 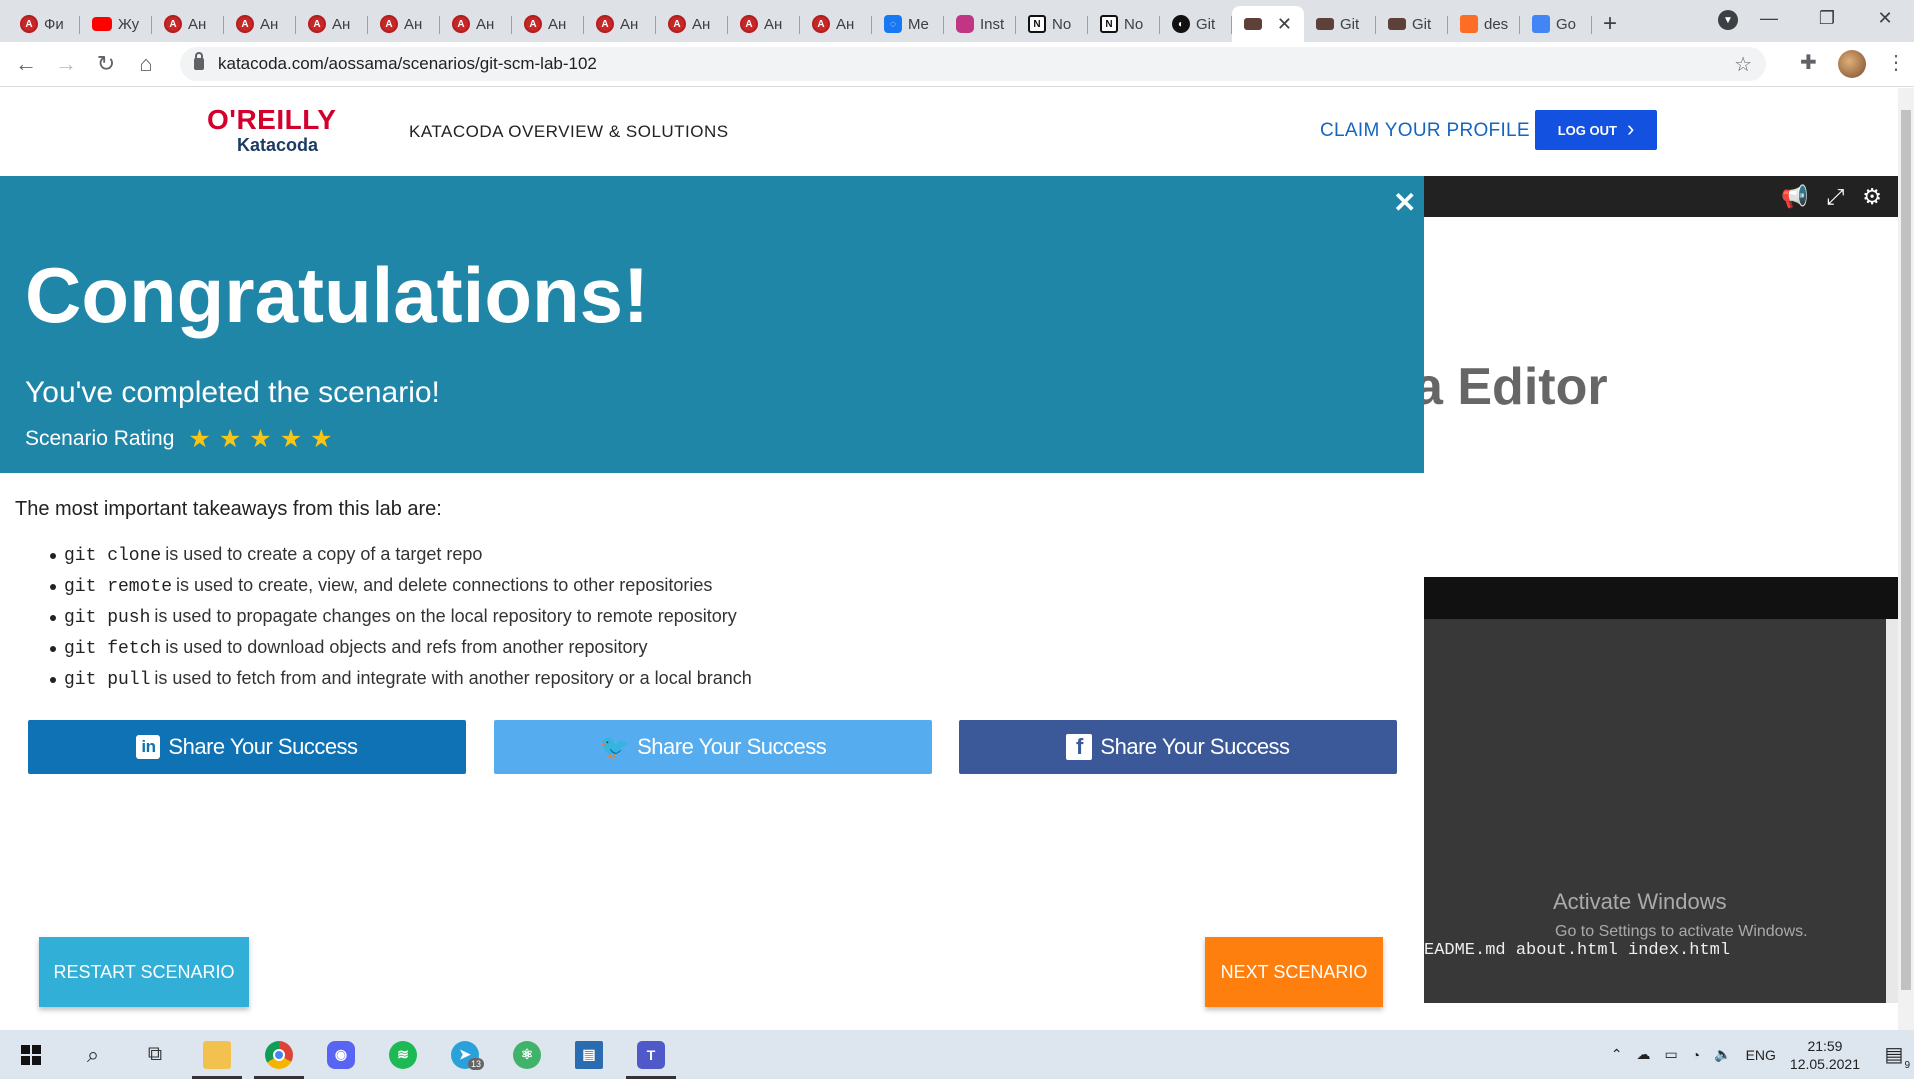 What do you see at coordinates (1284, 24) in the screenshot?
I see `tab-close-icon: ✕` at bounding box center [1284, 24].